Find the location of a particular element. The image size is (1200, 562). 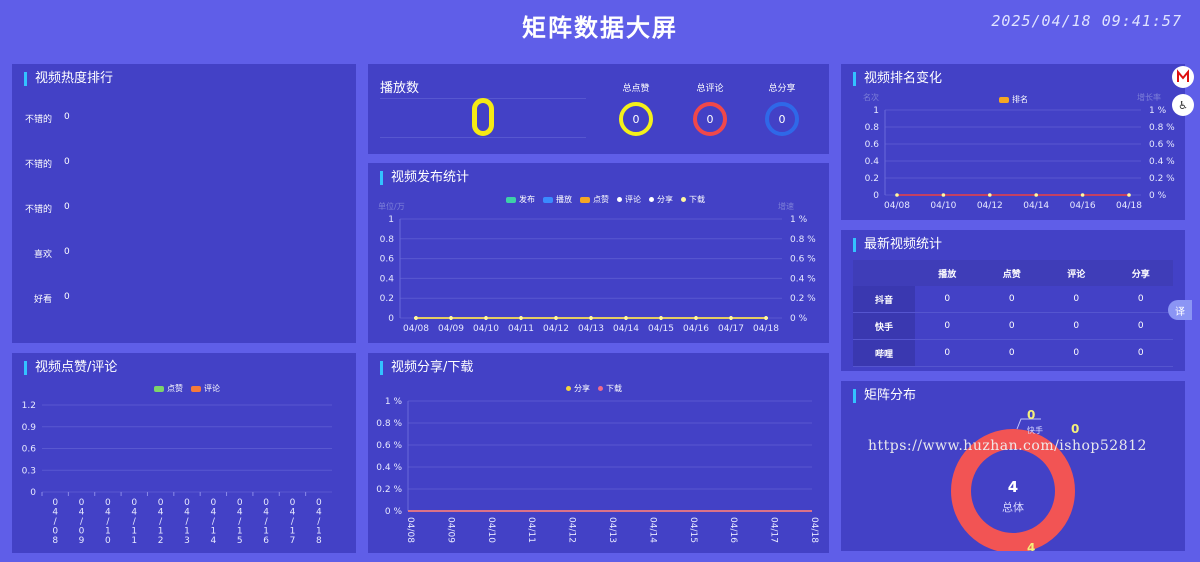

x-tick-label: 04/17 is located at coordinates (731, 329).